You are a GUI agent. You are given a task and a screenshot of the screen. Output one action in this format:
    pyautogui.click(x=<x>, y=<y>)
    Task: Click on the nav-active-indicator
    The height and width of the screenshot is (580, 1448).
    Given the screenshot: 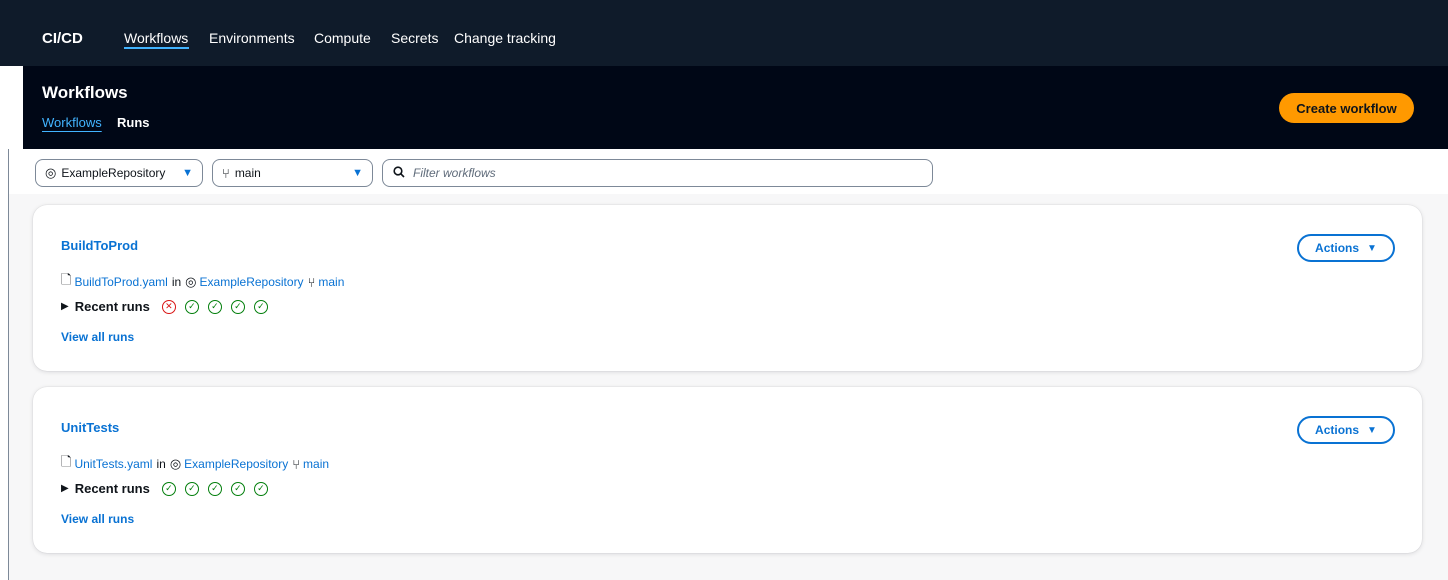 What is the action you would take?
    pyautogui.click(x=156, y=48)
    